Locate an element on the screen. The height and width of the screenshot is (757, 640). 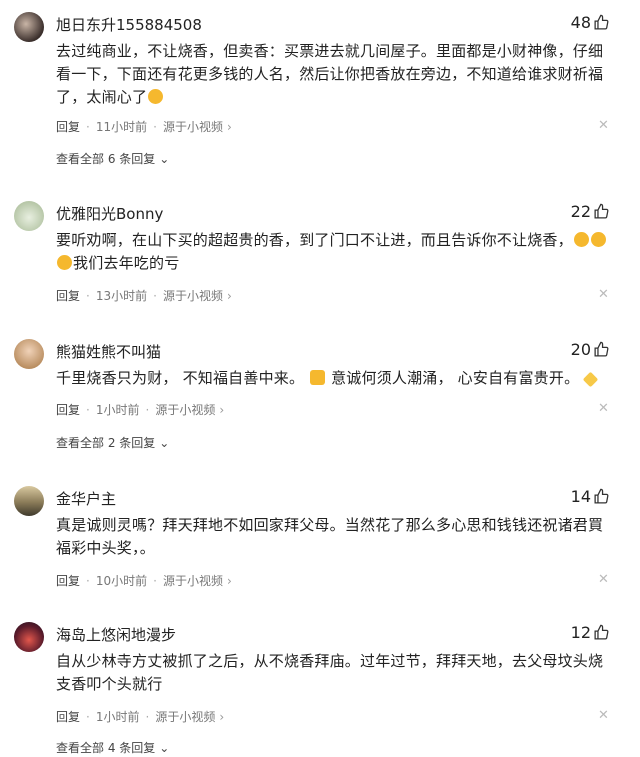
timestamp: 11小时前 is located at coordinates (121, 127).